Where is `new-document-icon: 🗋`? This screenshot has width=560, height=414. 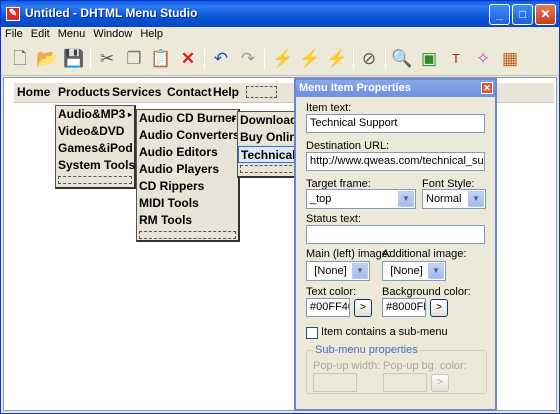 new-document-icon: 🗋 is located at coordinates (20, 59).